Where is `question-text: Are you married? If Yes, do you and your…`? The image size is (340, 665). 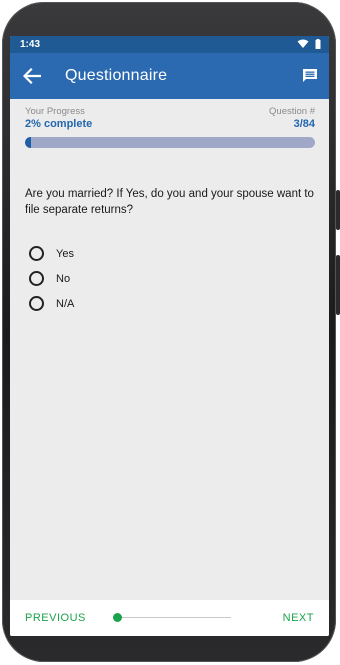
question-text: Are you married? If Yes, do you and your… is located at coordinates (169, 202).